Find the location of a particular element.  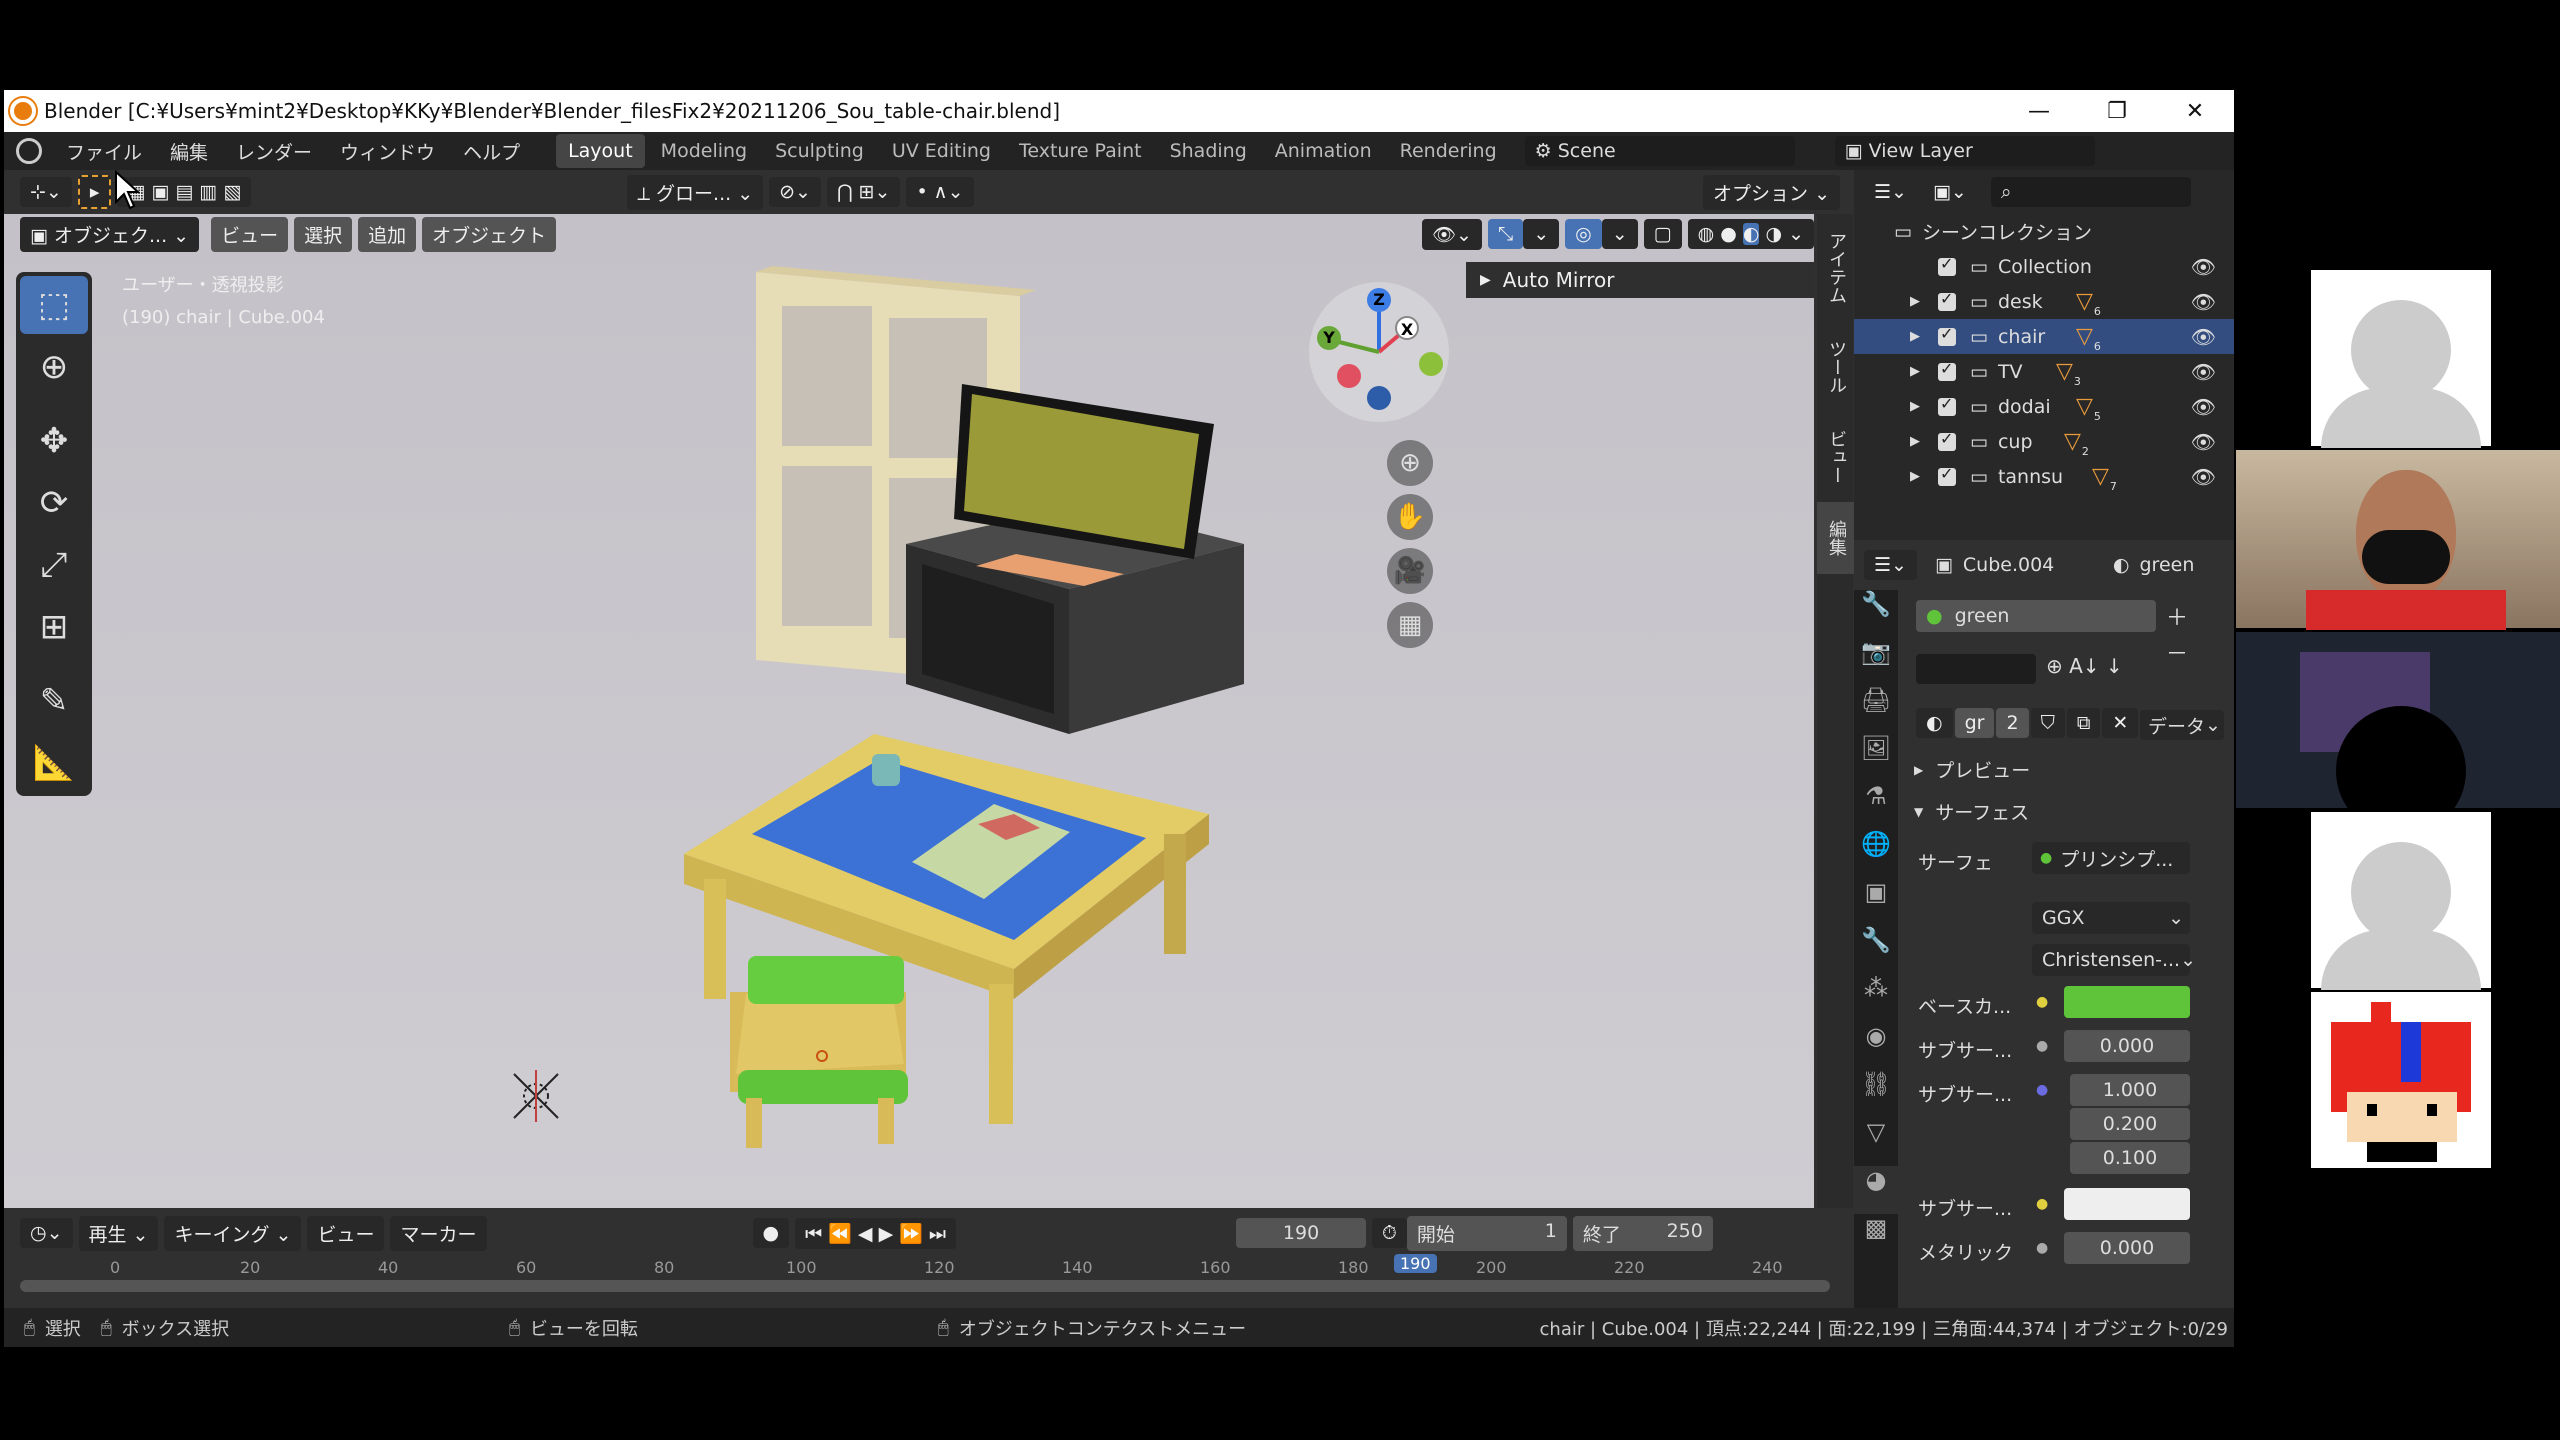

record-icon: ● is located at coordinates (771, 1233).